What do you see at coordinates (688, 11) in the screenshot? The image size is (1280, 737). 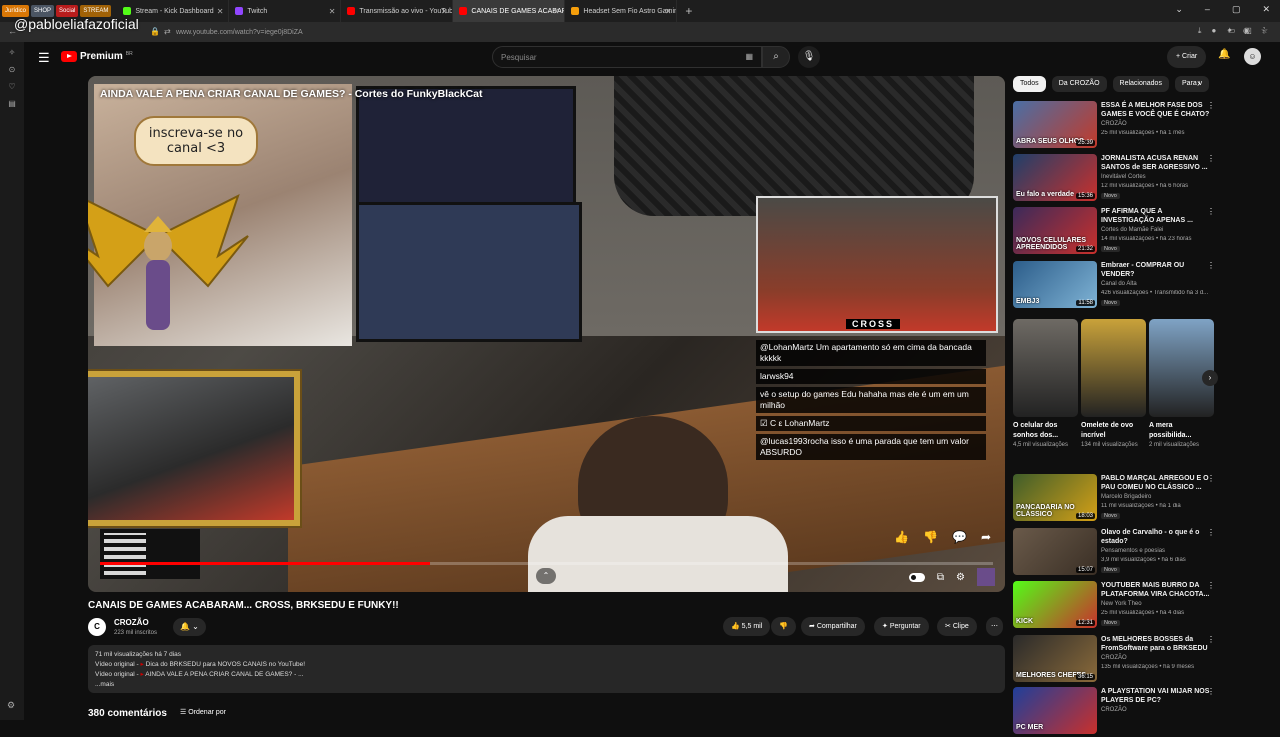 I see `new-tab-button: +` at bounding box center [688, 11].